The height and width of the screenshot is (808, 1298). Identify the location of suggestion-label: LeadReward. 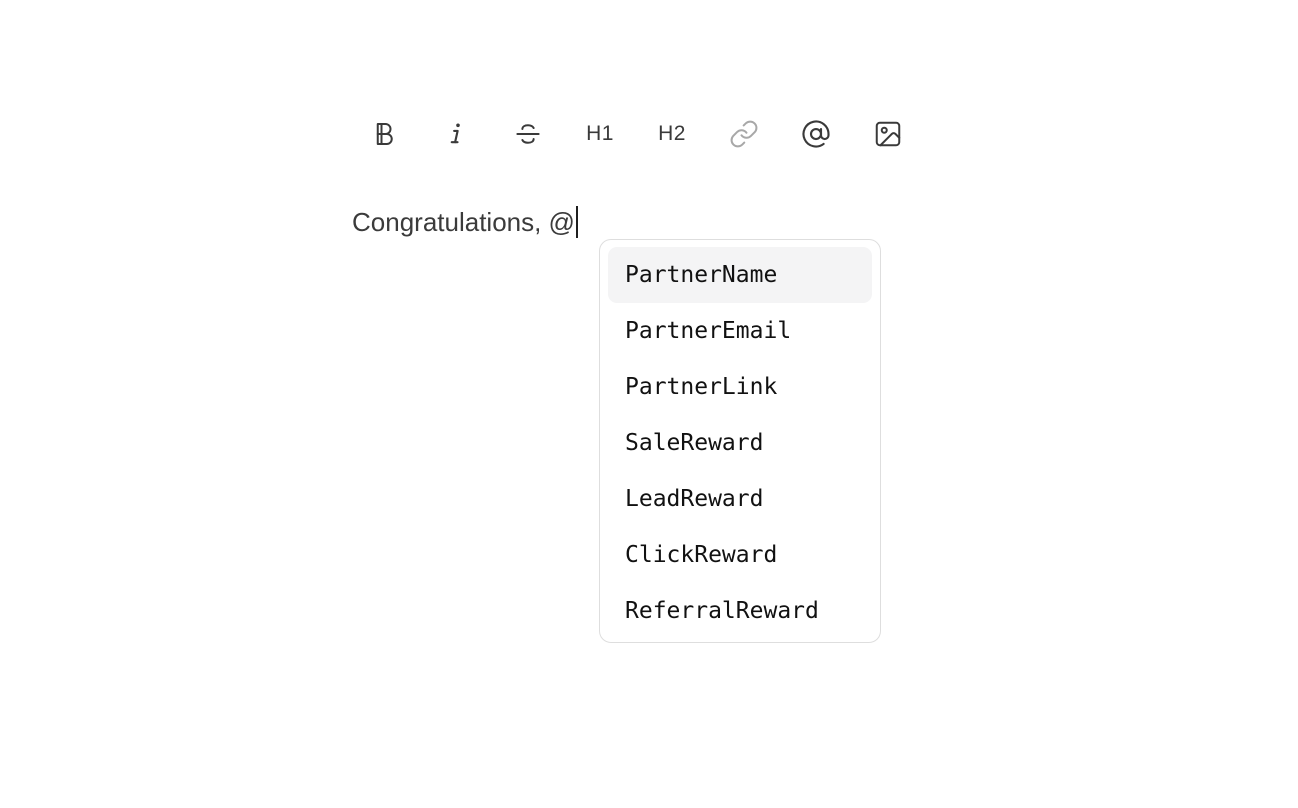
(694, 499).